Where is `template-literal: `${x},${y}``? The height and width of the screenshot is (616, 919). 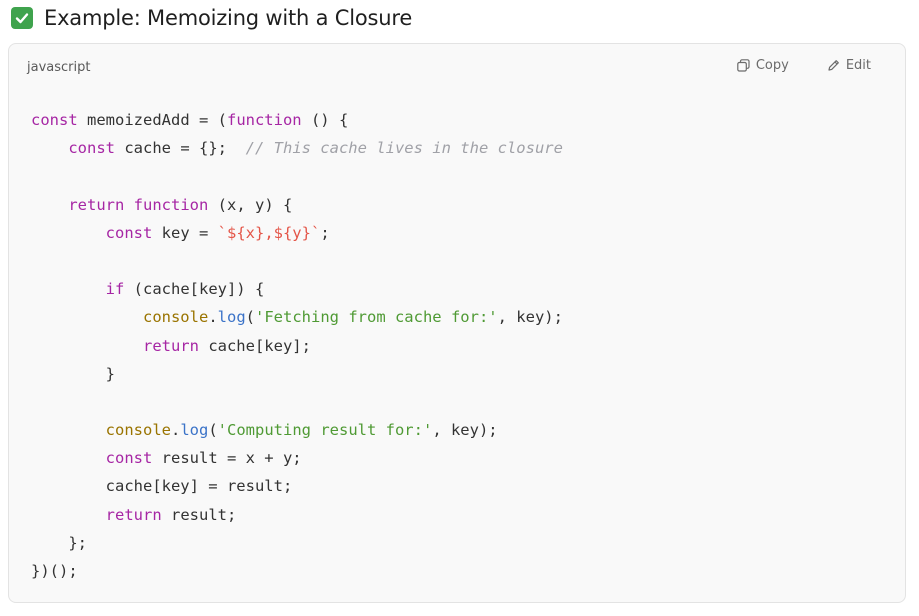 template-literal: `${x},${y}` is located at coordinates (269, 232).